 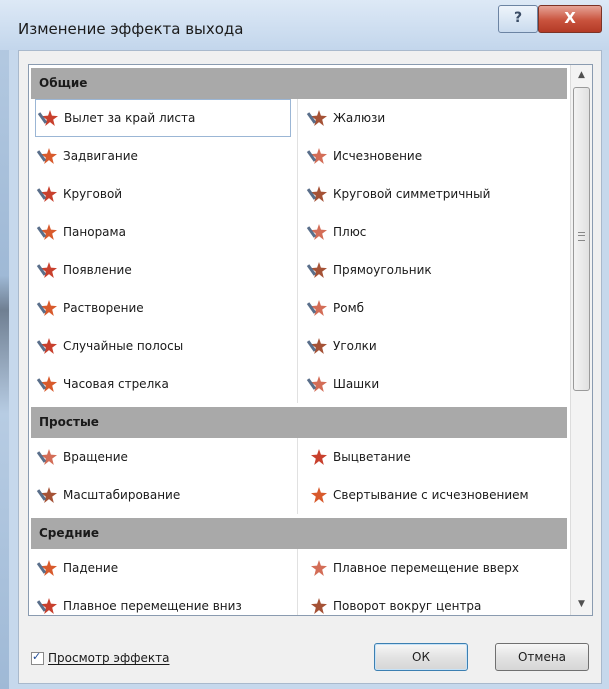 I want to click on scroll-up-icon: ▲, so click(x=581, y=75).